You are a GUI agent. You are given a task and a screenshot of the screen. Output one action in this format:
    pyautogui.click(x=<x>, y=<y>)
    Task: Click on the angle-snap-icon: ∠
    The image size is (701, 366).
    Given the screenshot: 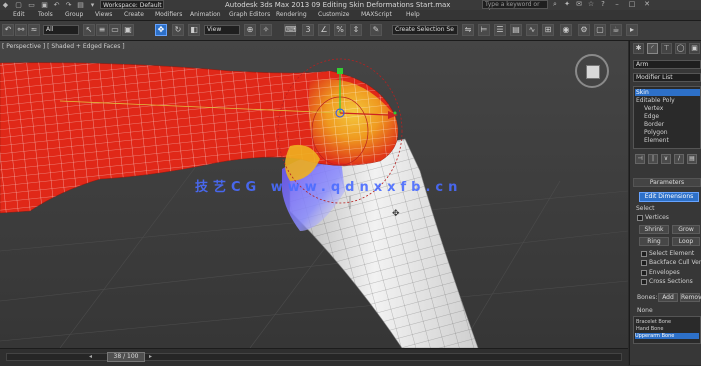 What is the action you would take?
    pyautogui.click(x=324, y=30)
    